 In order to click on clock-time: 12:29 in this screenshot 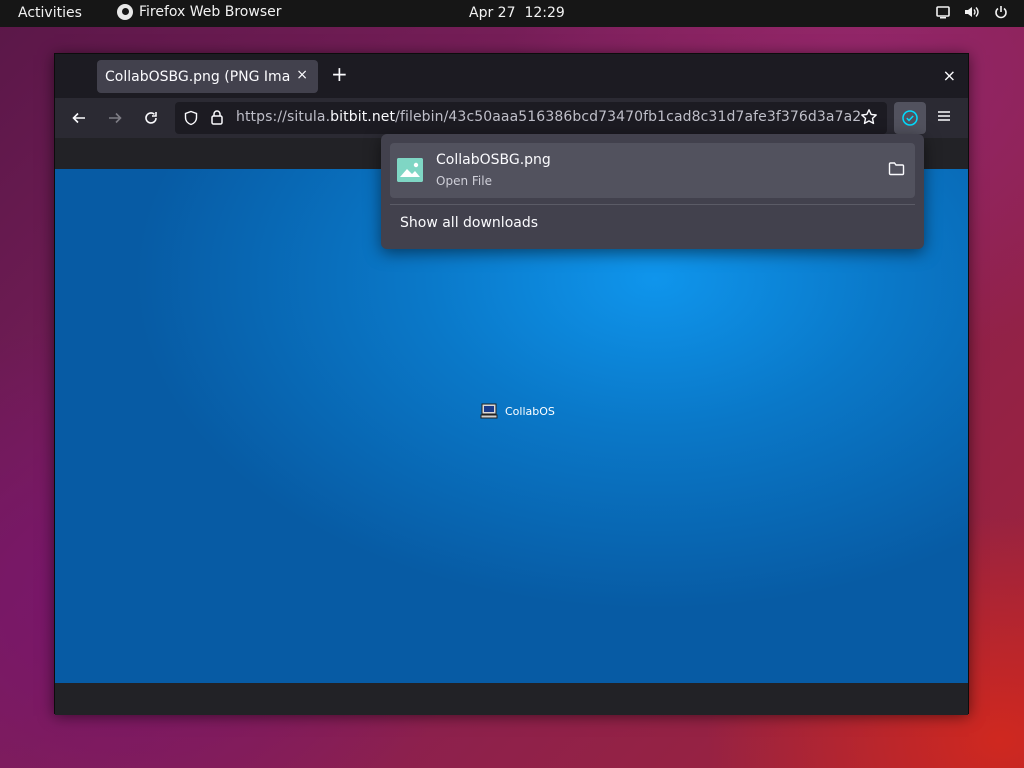, I will do `click(544, 13)`.